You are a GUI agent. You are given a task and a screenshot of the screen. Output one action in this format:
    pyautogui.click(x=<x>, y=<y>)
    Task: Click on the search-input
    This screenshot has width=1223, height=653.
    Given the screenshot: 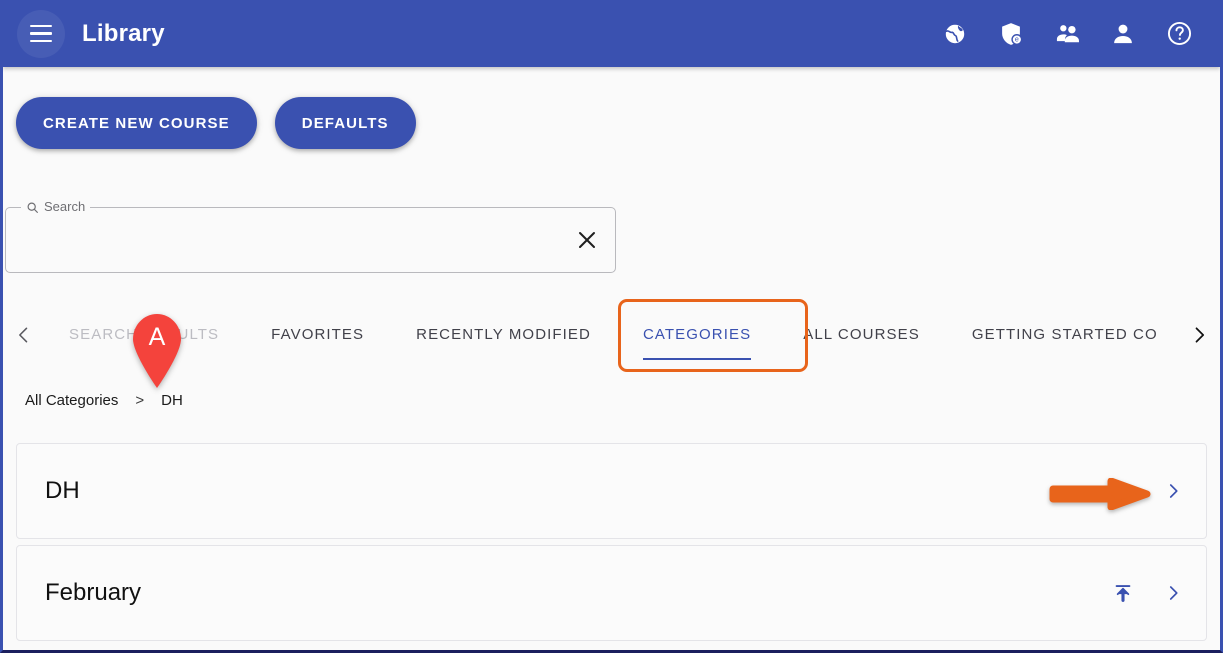 What is the action you would take?
    pyautogui.click(x=282, y=240)
    